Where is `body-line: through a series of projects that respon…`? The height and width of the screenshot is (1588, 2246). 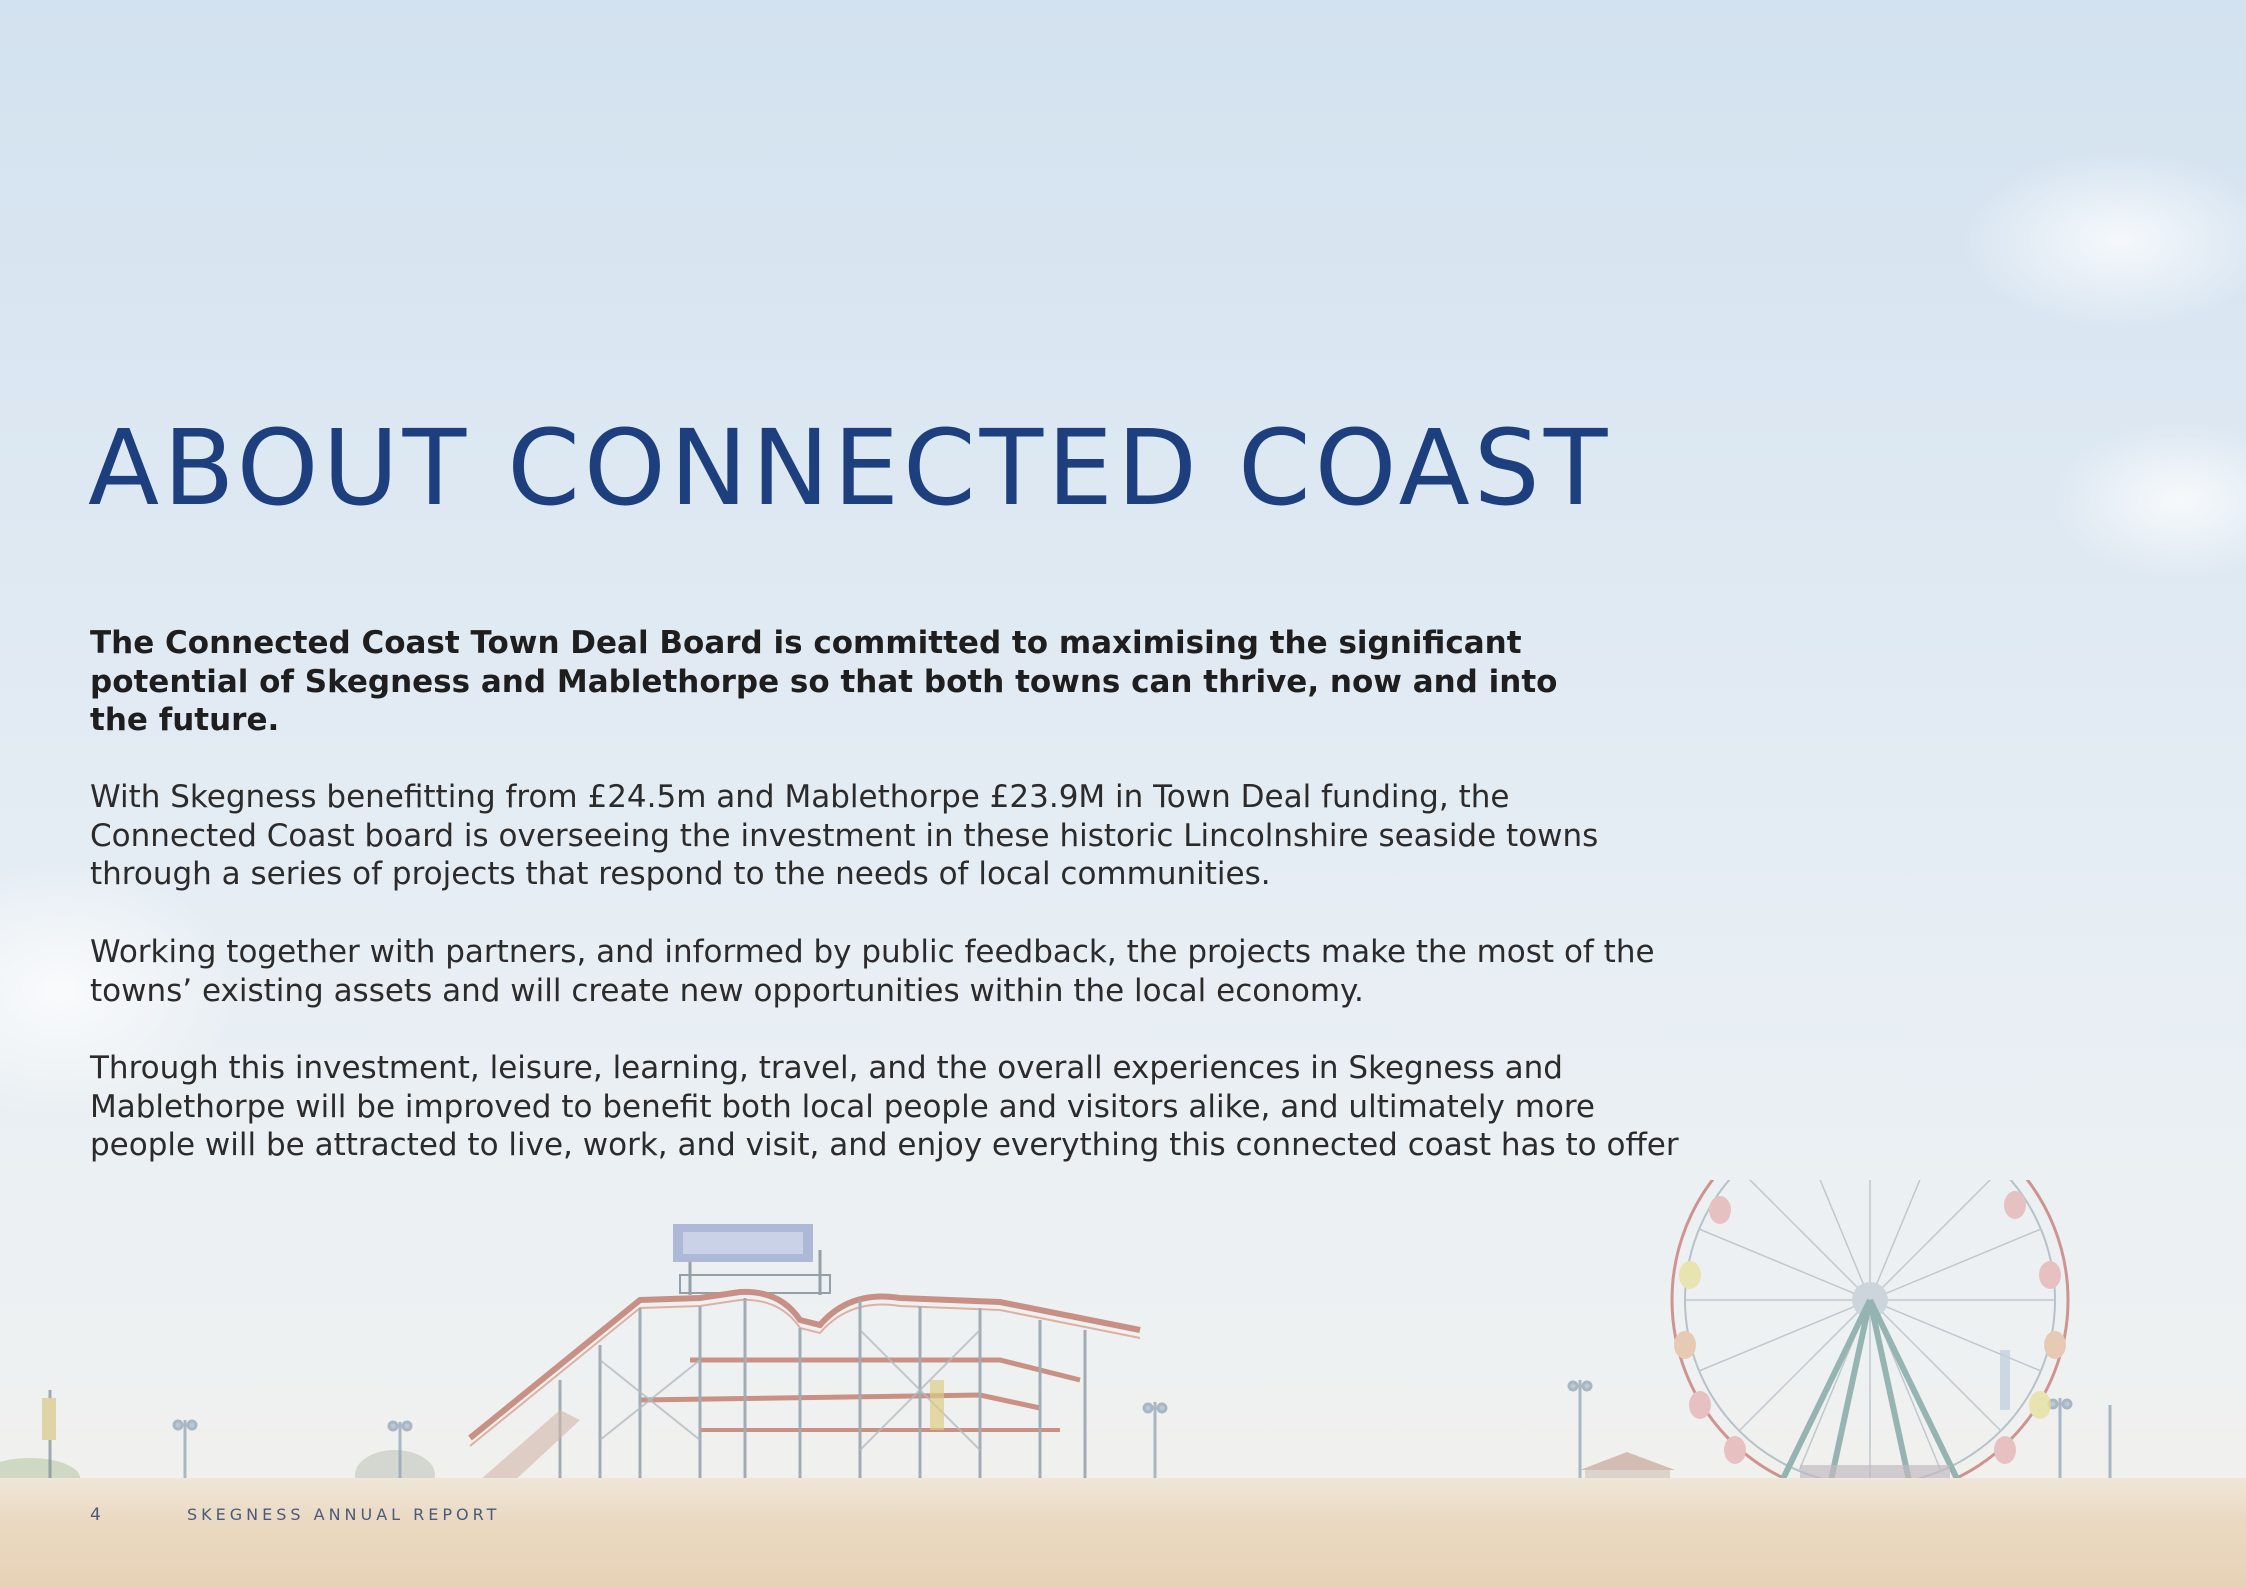
body-line: through a series of projects that respon… is located at coordinates (680, 874).